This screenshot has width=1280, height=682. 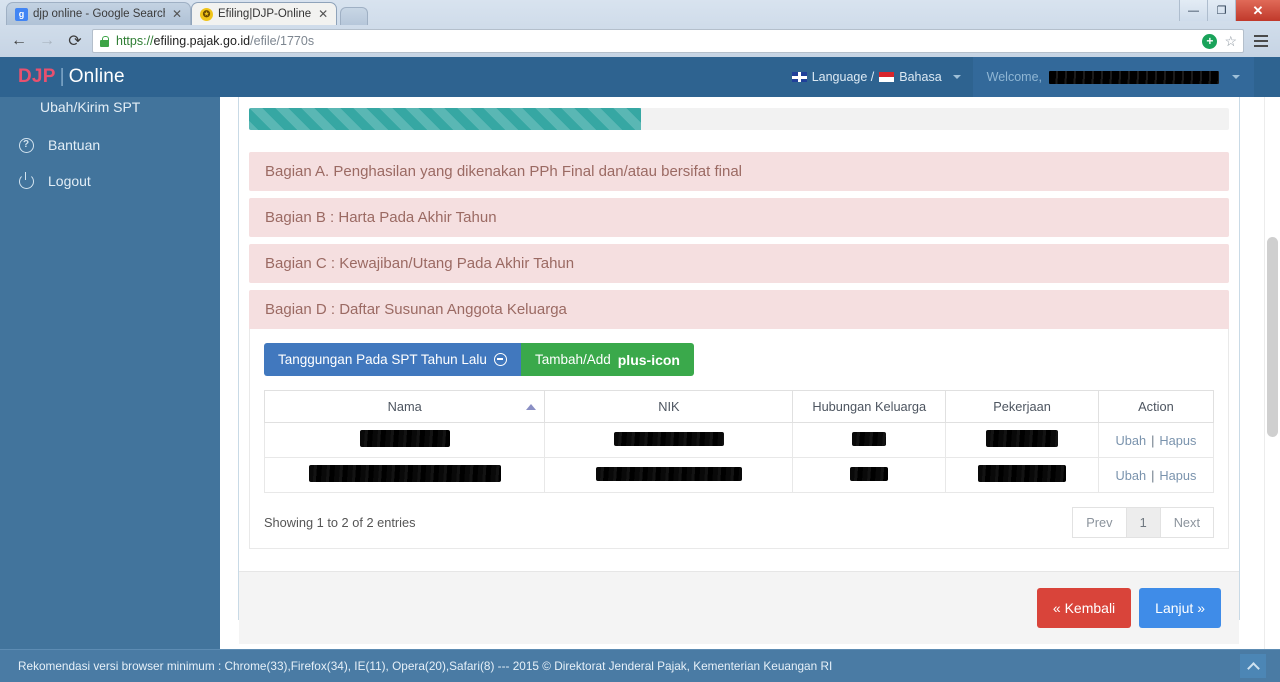 I want to click on sort-ascending-icon, so click(x=531, y=406).